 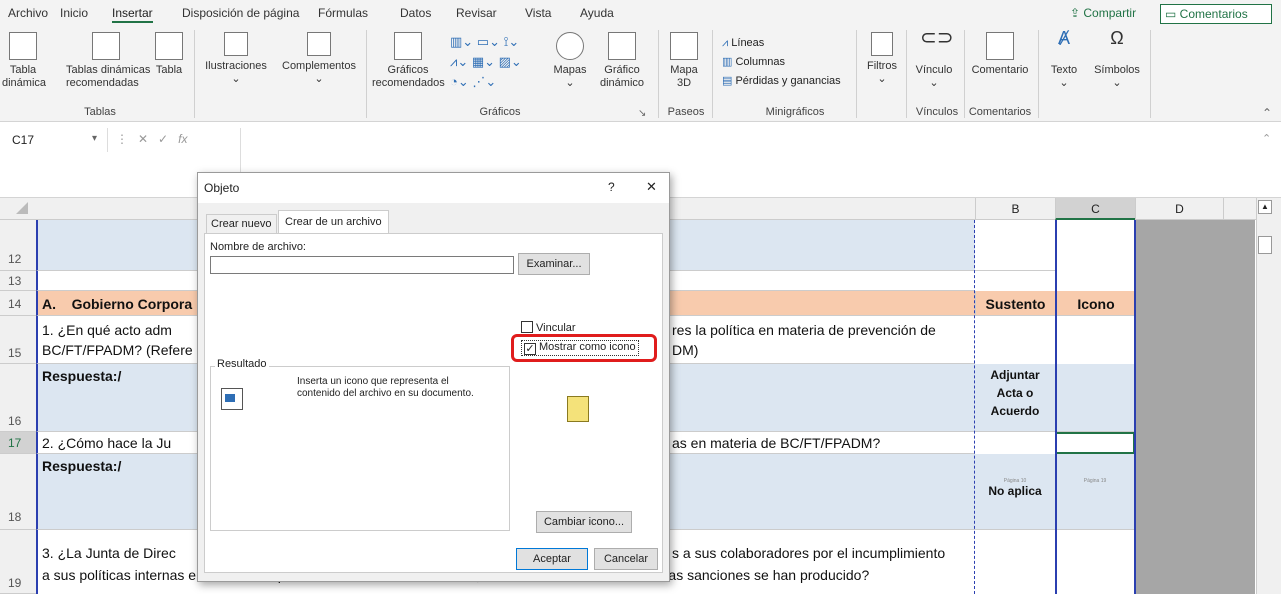 I want to click on row-header-14: 14, so click(x=18, y=303).